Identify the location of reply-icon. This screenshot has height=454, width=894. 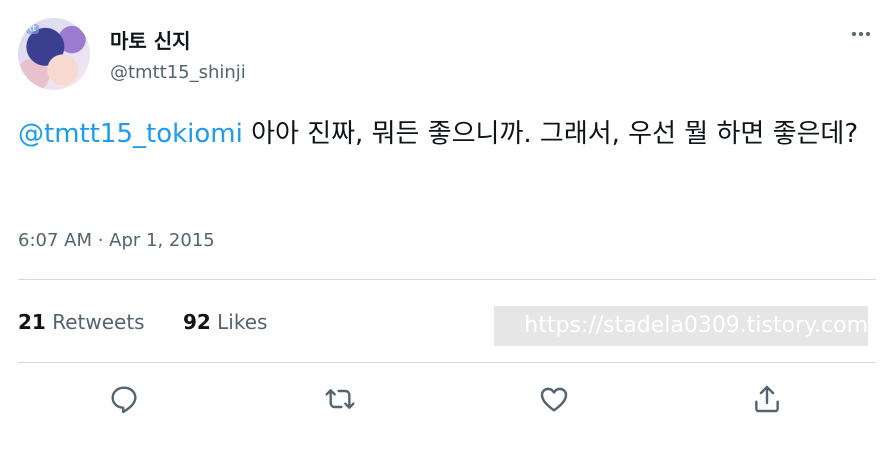
(124, 400).